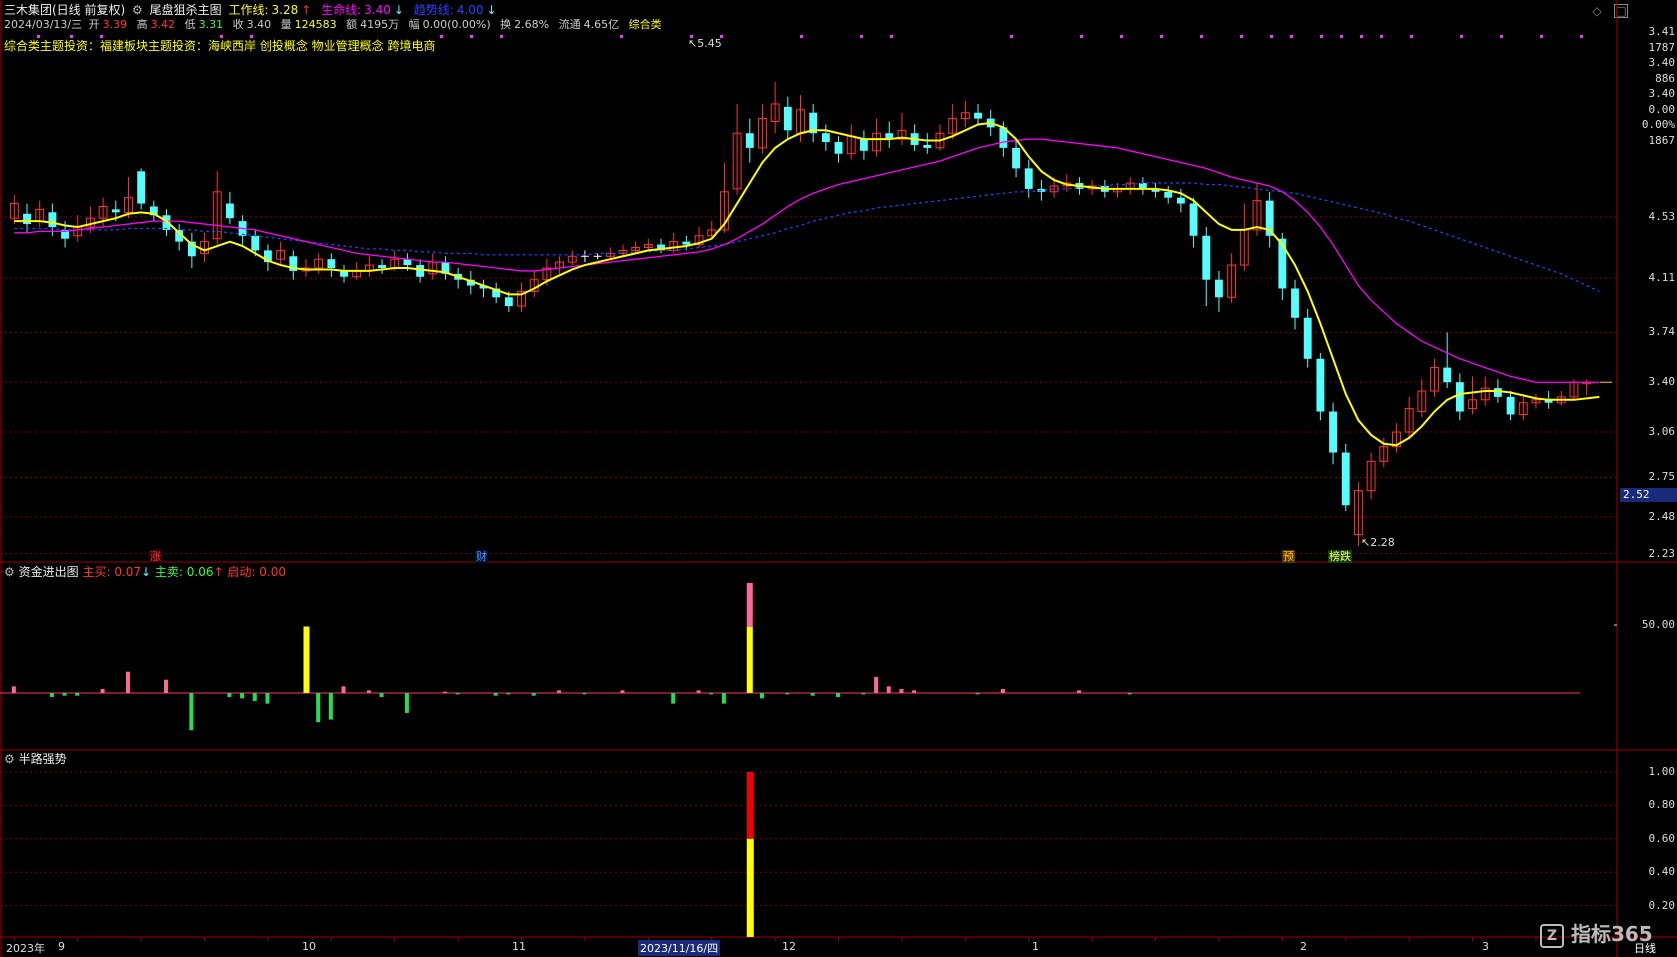  Describe the element at coordinates (1662, 905) in the screenshot. I see `strength-tick-label: 0.20` at that location.